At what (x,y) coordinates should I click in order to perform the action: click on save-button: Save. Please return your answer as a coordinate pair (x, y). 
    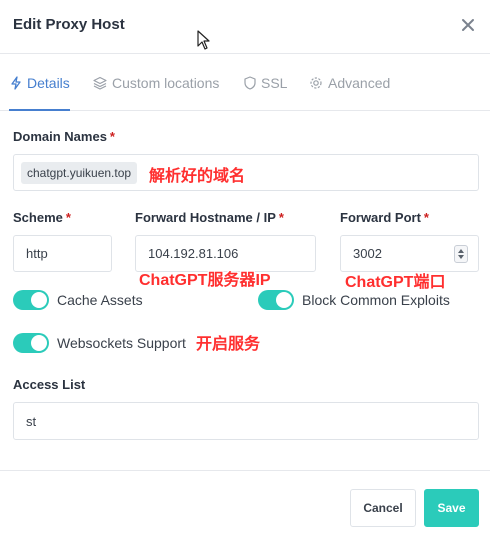
    Looking at the image, I should click on (451, 508).